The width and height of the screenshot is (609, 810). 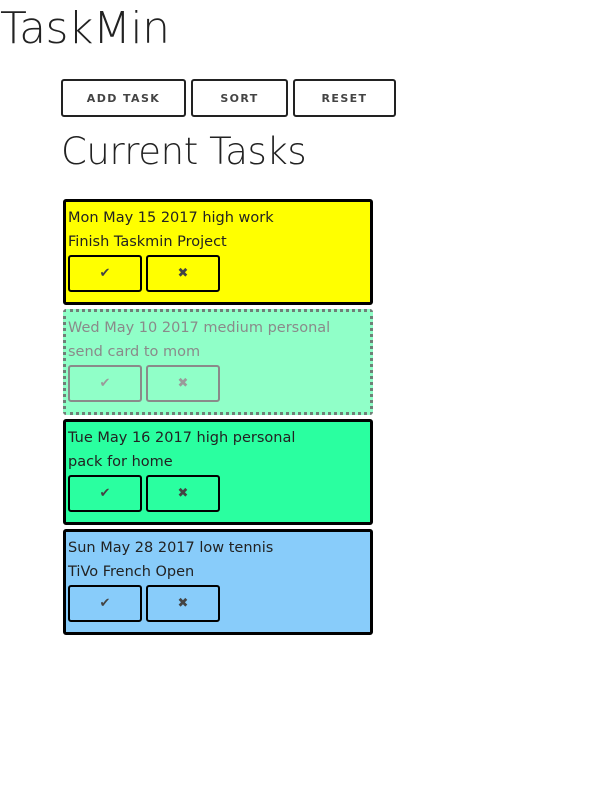 What do you see at coordinates (239, 98) in the screenshot?
I see `sort-button: SORT` at bounding box center [239, 98].